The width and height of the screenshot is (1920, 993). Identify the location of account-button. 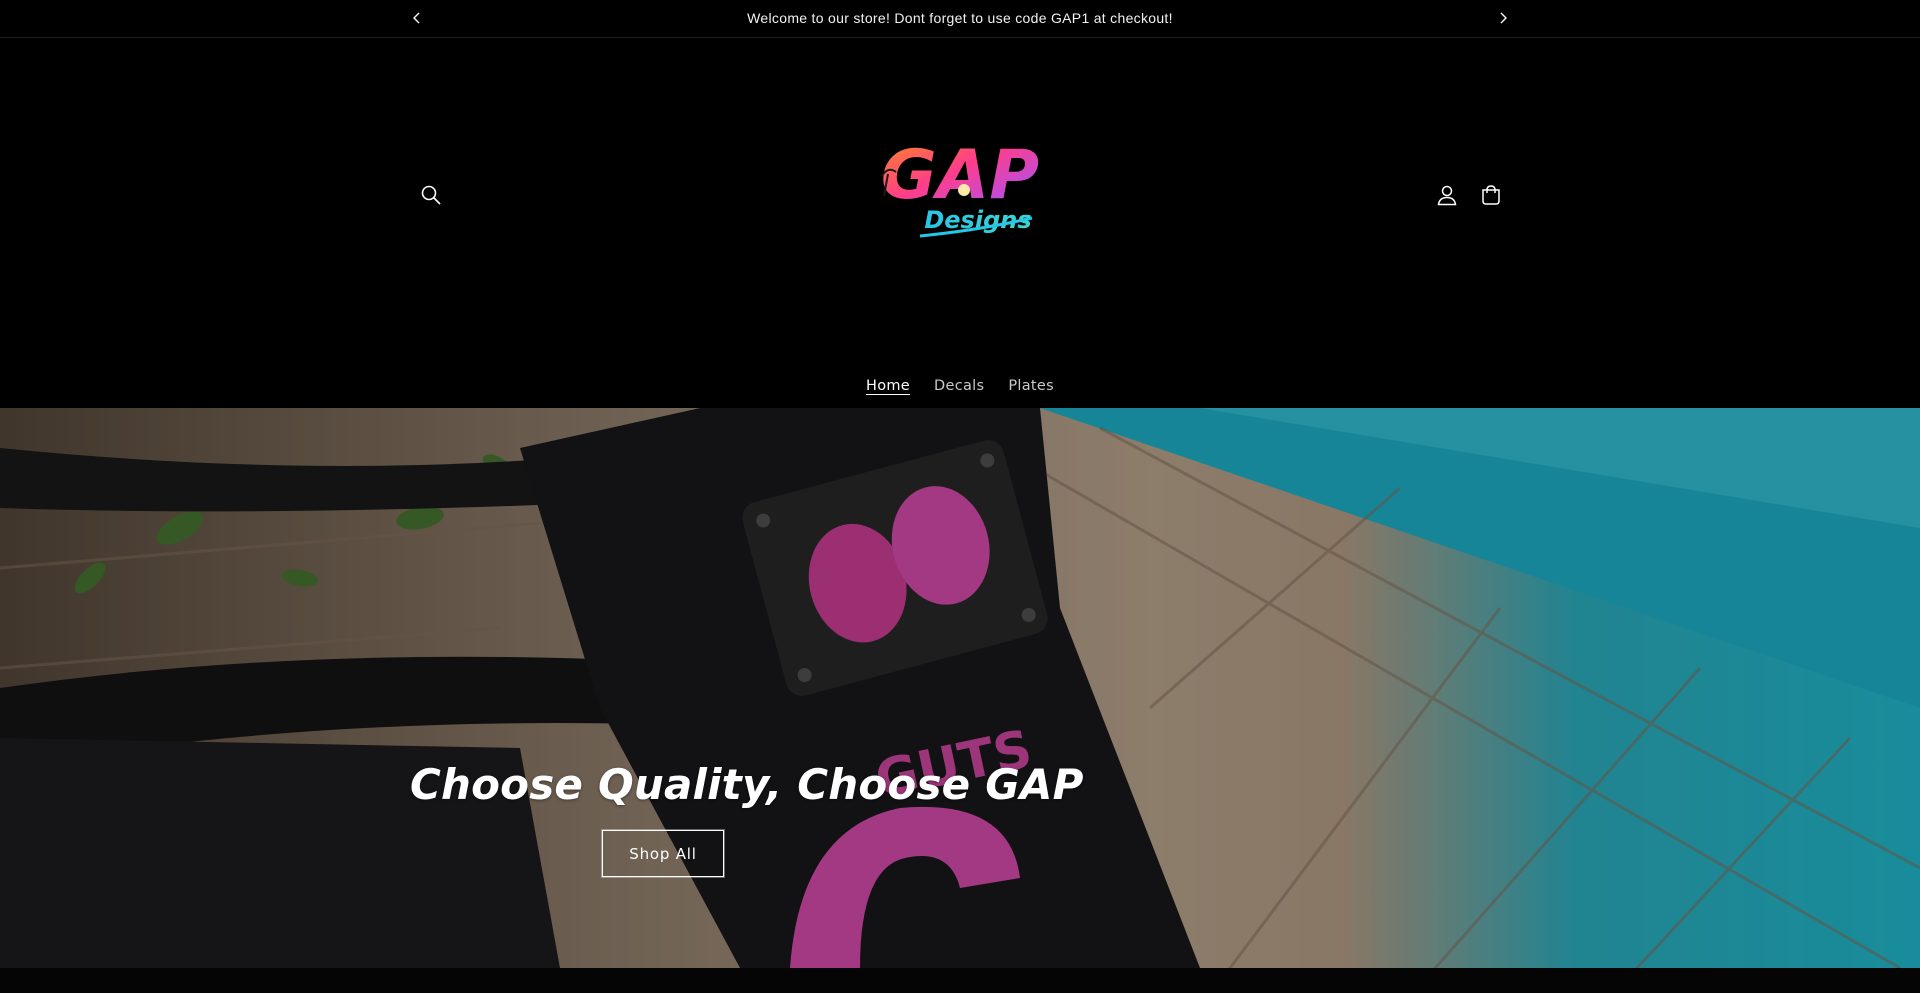
(1447, 195).